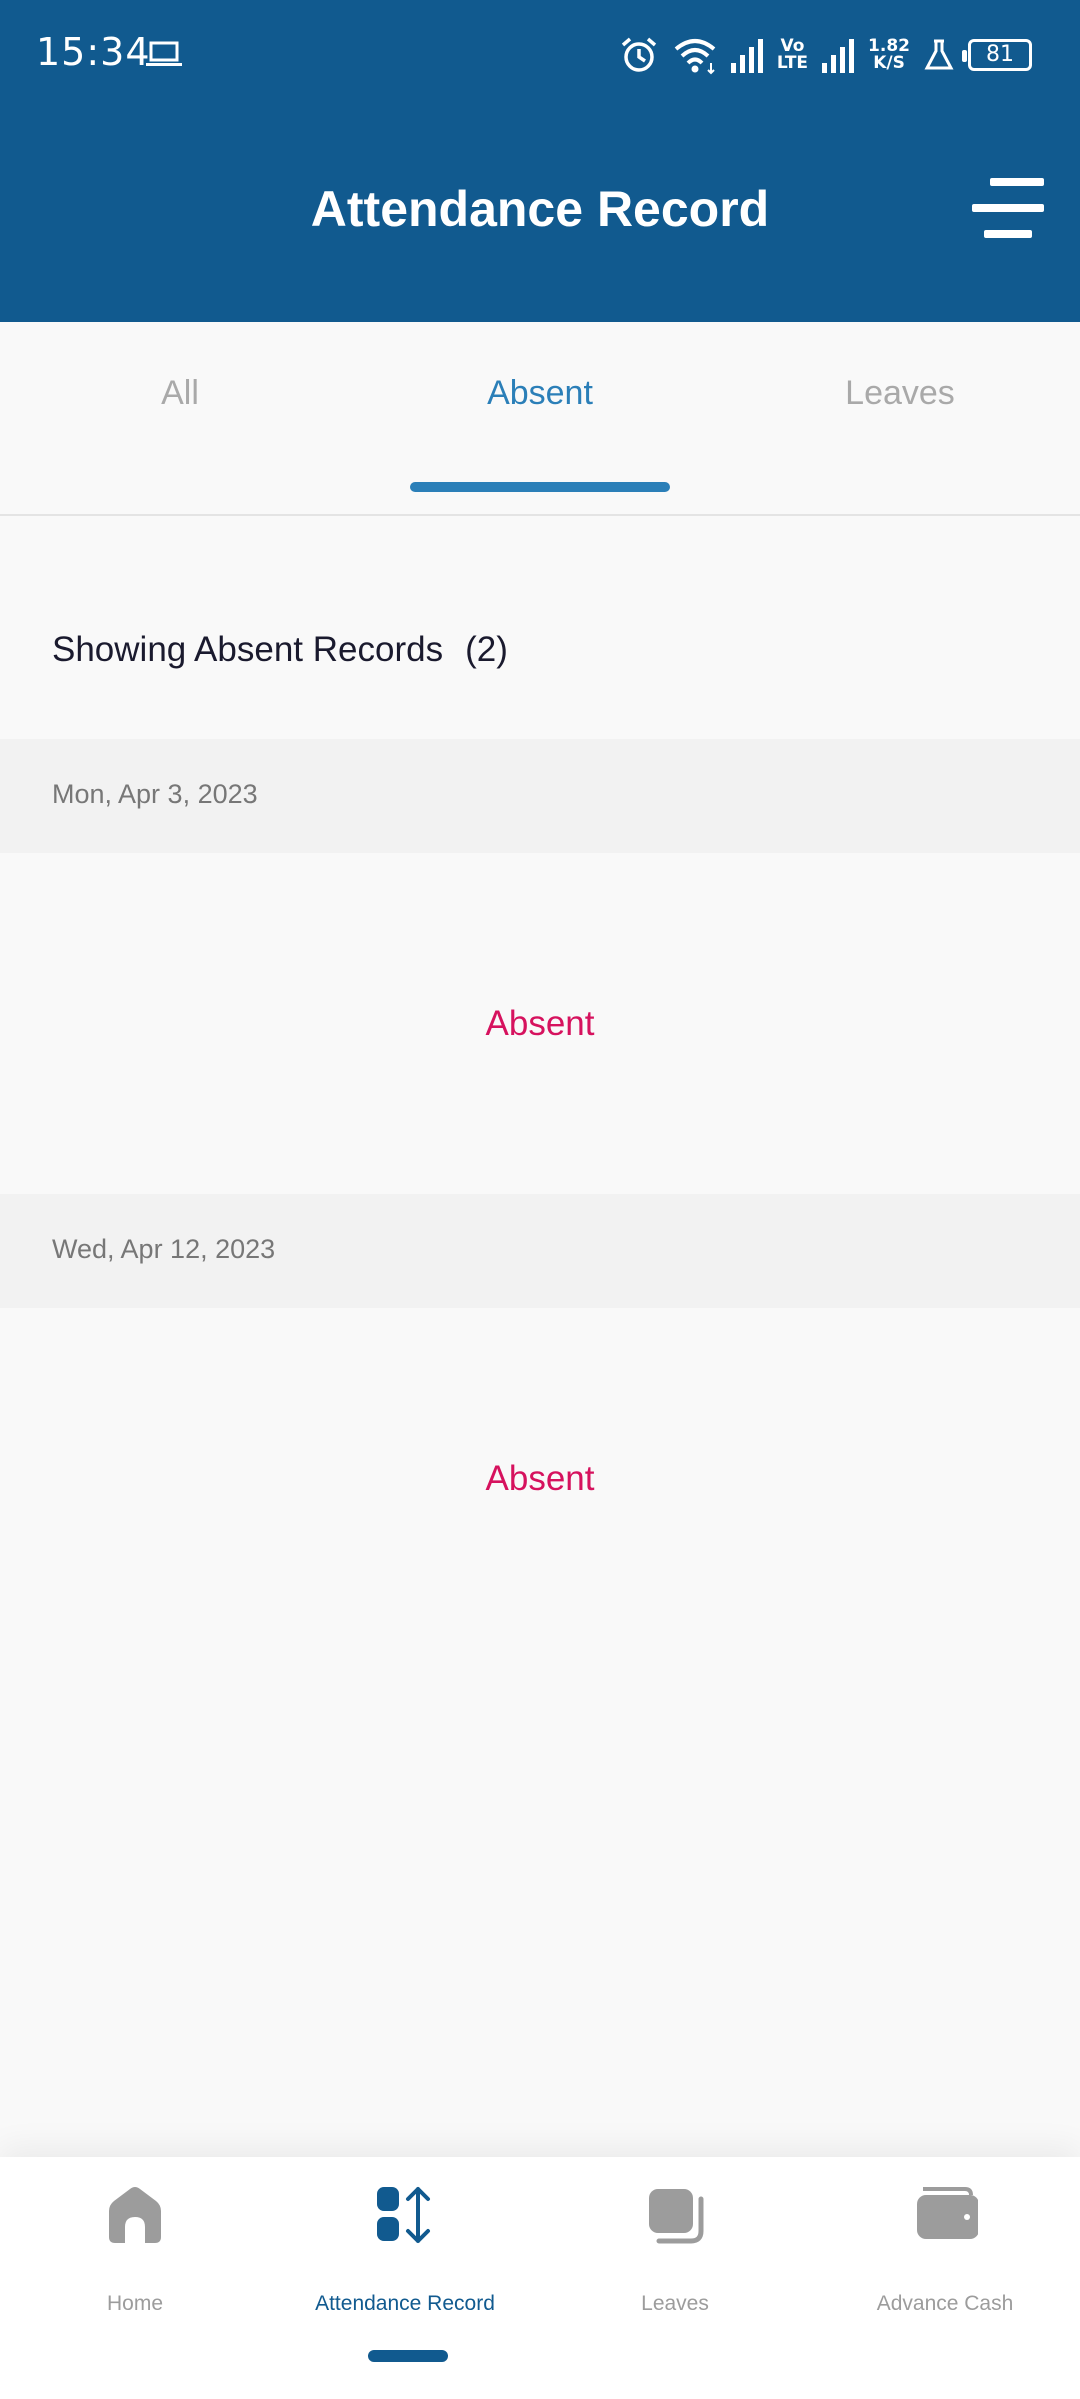  Describe the element at coordinates (945, 2278) in the screenshot. I see `nav-advance-cash: Advance Cash` at that location.